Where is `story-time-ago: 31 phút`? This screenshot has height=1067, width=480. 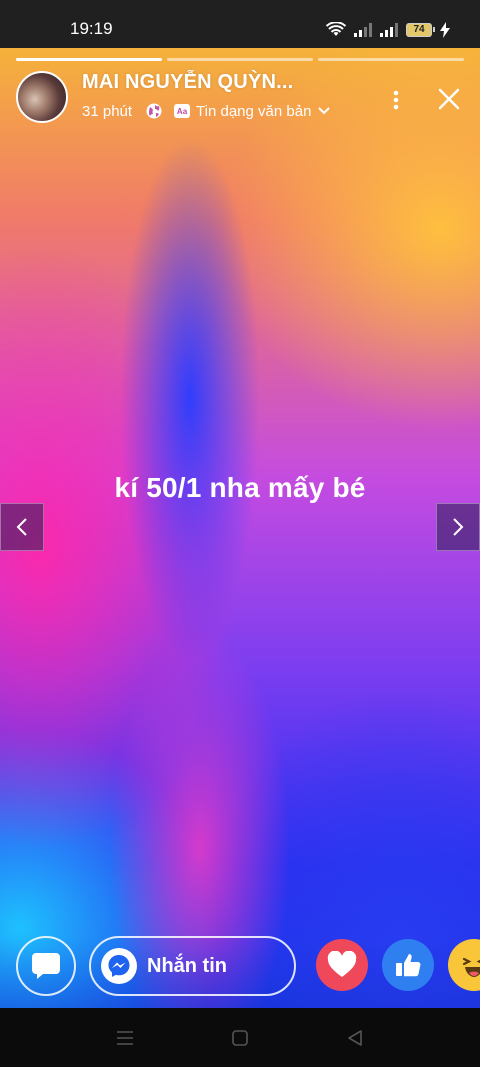 story-time-ago: 31 phút is located at coordinates (107, 111).